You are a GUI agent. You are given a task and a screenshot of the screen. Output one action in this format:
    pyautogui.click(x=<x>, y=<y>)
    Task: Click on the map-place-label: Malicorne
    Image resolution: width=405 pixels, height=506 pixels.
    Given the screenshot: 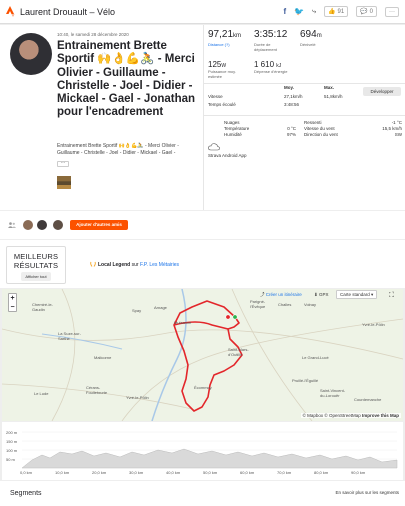 What is the action you would take?
    pyautogui.click(x=103, y=357)
    